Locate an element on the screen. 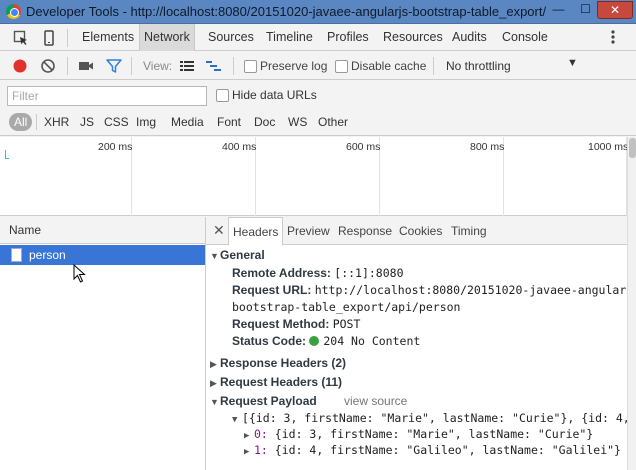  request-headers-section-header: ▶ Request Headers (11) is located at coordinates (276, 382).